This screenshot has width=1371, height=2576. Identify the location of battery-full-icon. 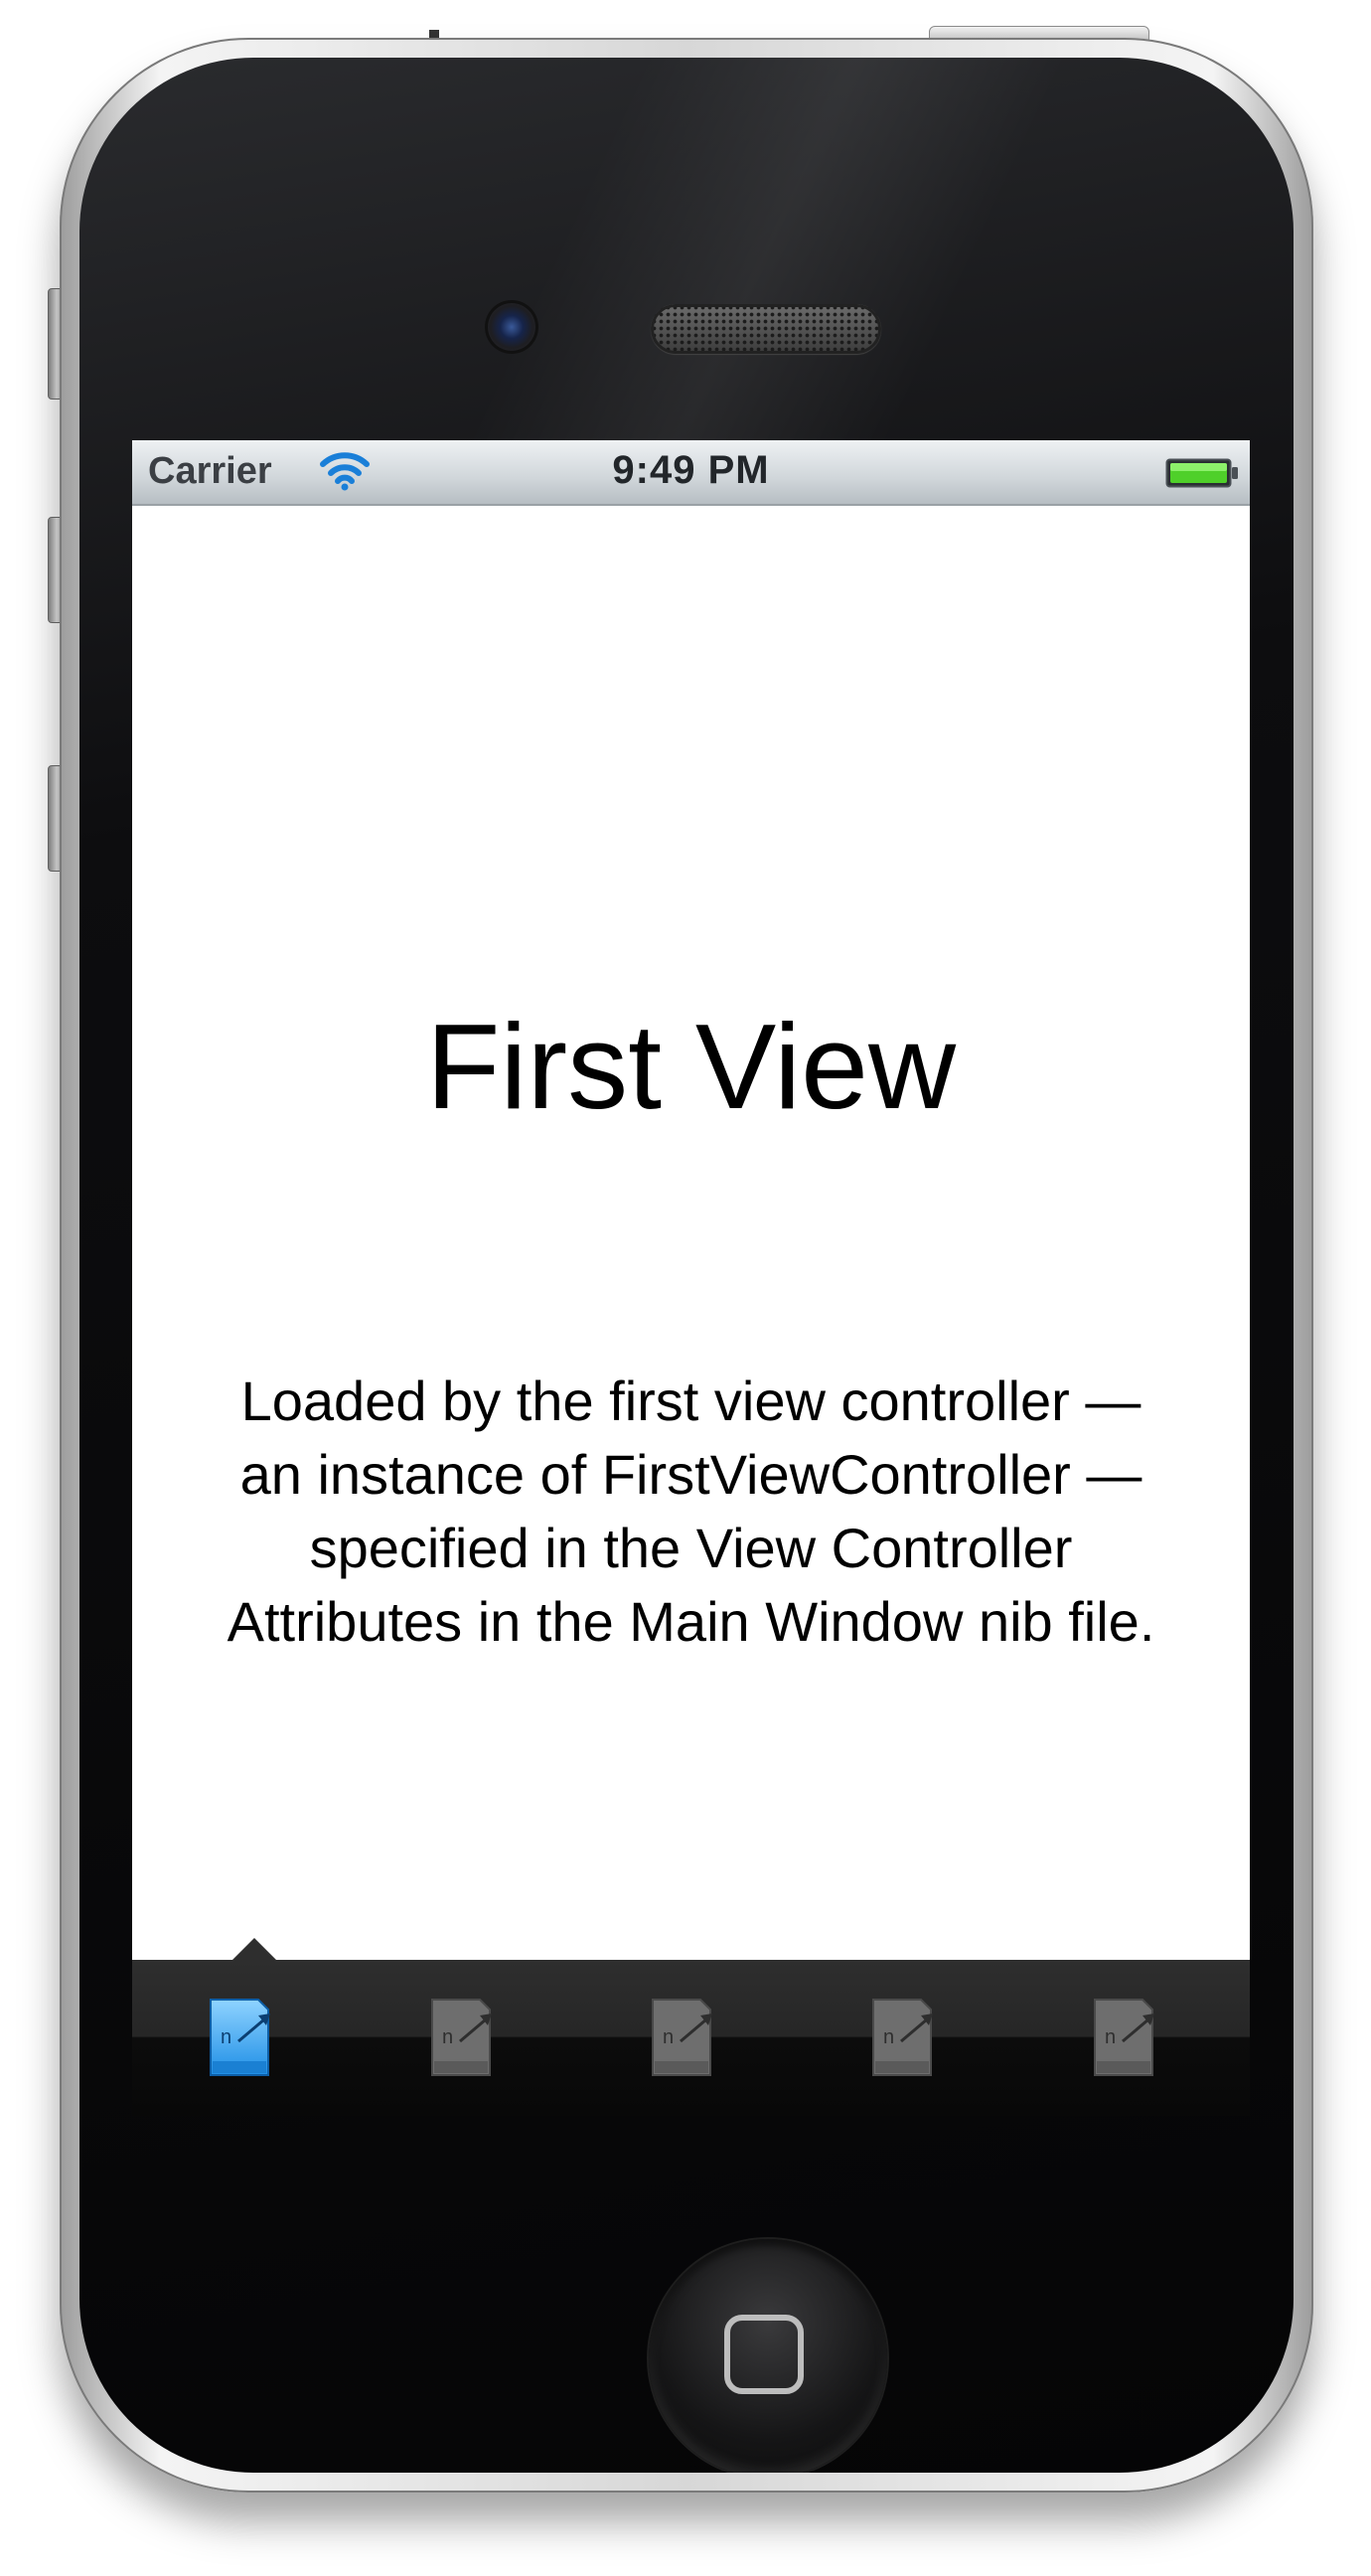
(1201, 473).